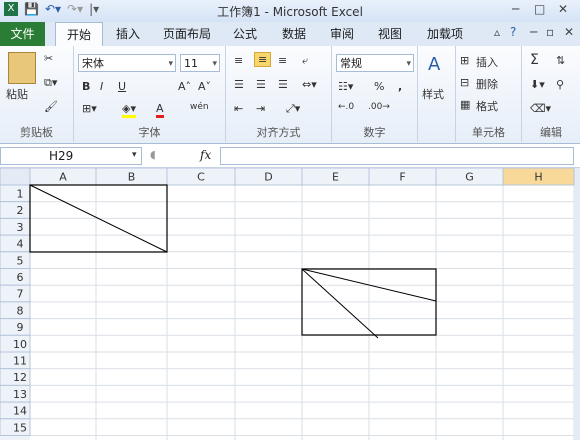 The height and width of the screenshot is (440, 580). What do you see at coordinates (101, 86) in the screenshot?
I see `italic-button: I` at bounding box center [101, 86].